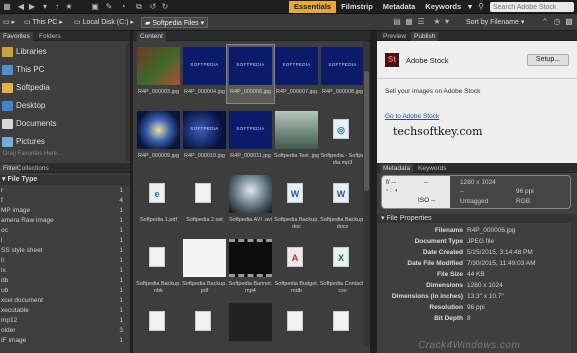 The width and height of the screenshot is (577, 353). I want to click on right-splitter, so click(373, 192).